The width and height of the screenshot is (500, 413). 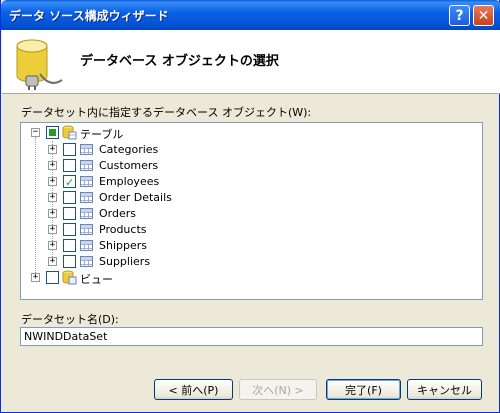 I want to click on tree-item: + ✓ Employees, so click(x=171, y=181).